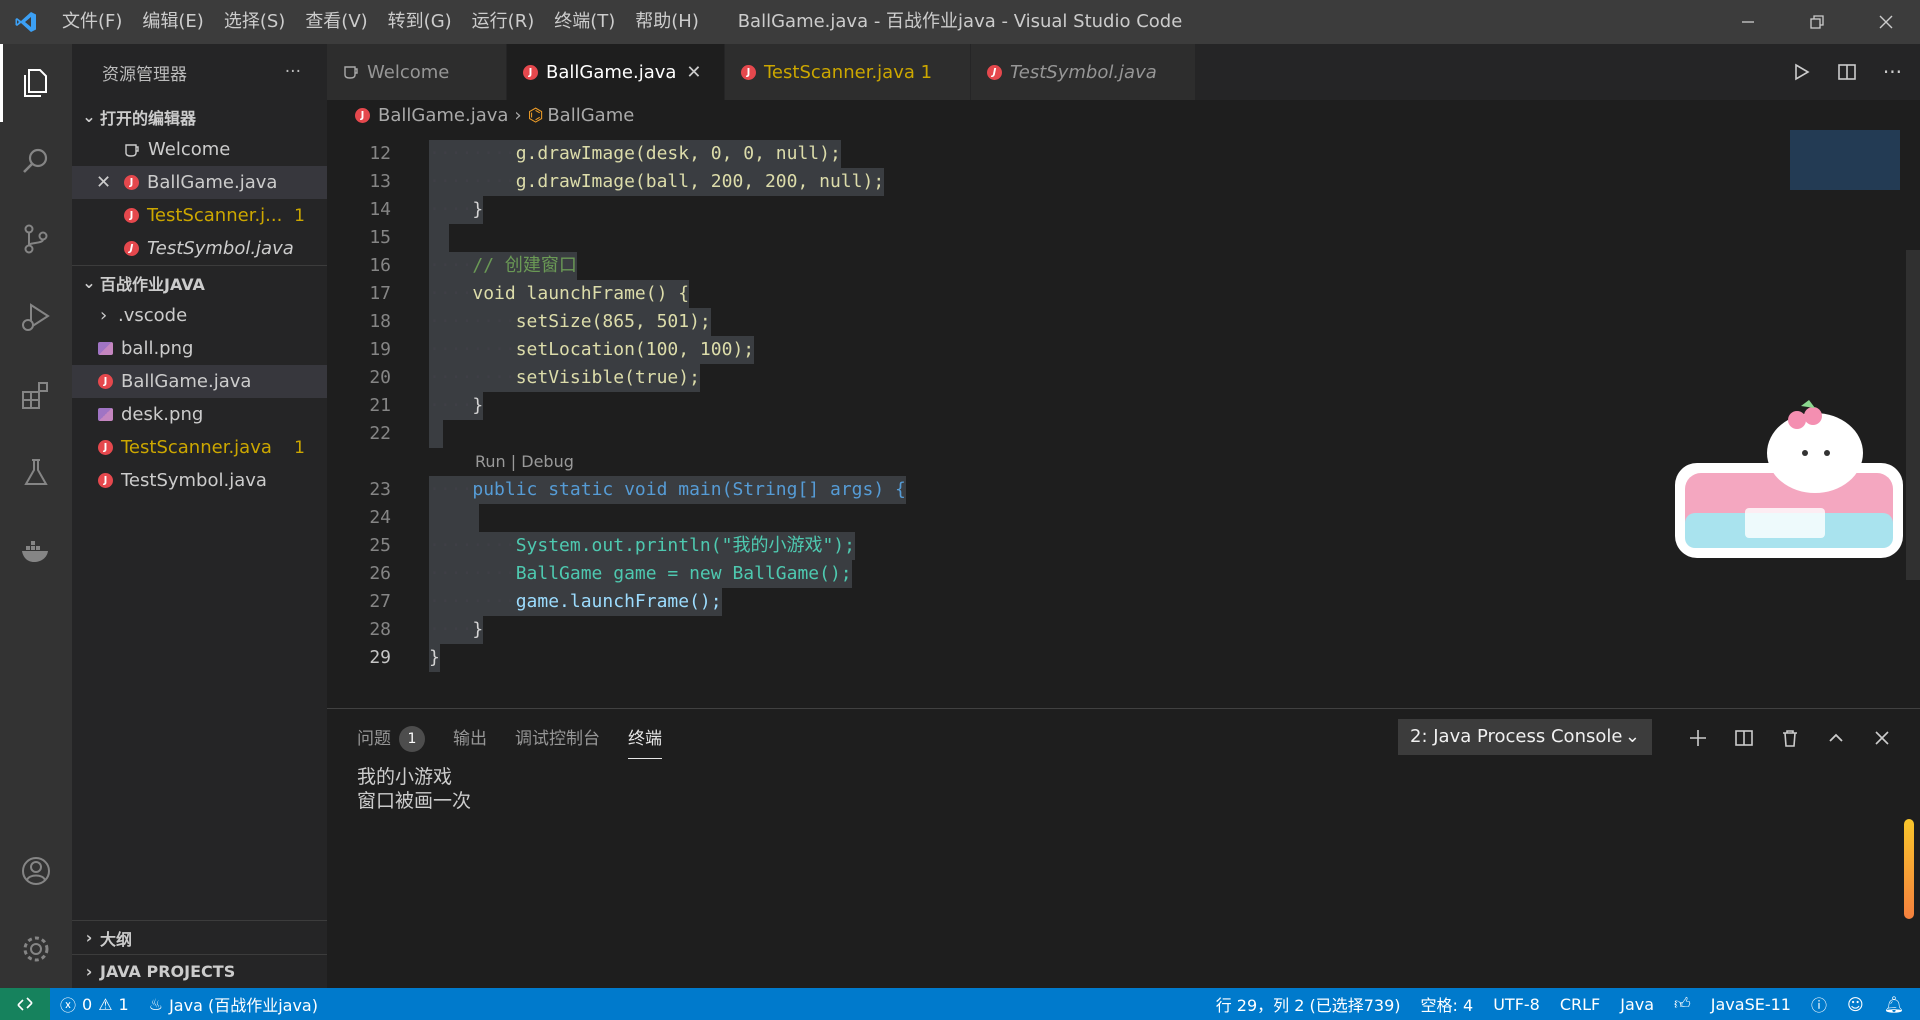  I want to click on outline-section: › 大纲, so click(199, 937).